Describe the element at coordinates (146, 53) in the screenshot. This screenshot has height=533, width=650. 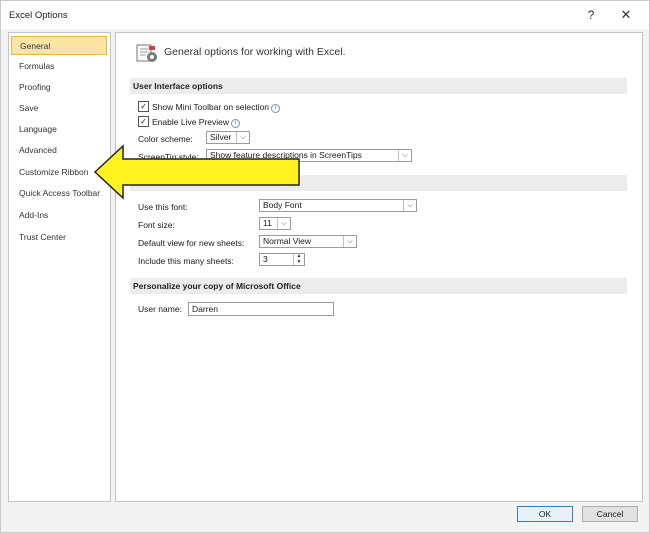
I see `general-options-icon` at that location.